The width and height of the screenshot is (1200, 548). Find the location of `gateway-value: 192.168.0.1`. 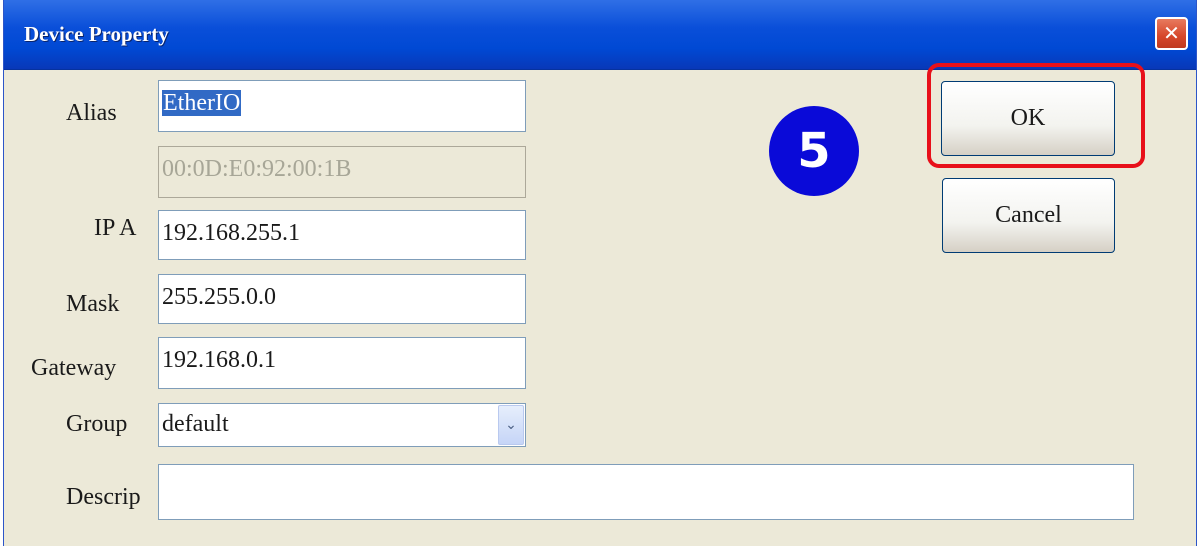

gateway-value: 192.168.0.1 is located at coordinates (219, 360).